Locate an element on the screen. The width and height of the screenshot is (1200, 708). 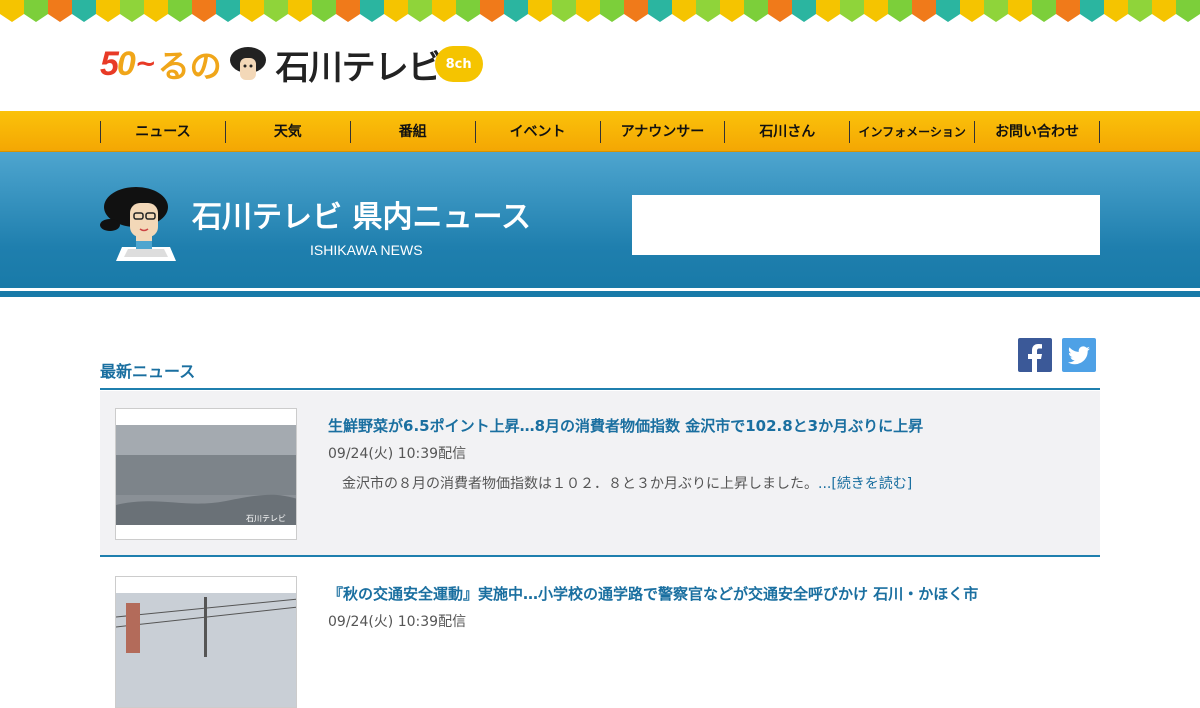
logo-runo: るの is located at coordinates (189, 66).